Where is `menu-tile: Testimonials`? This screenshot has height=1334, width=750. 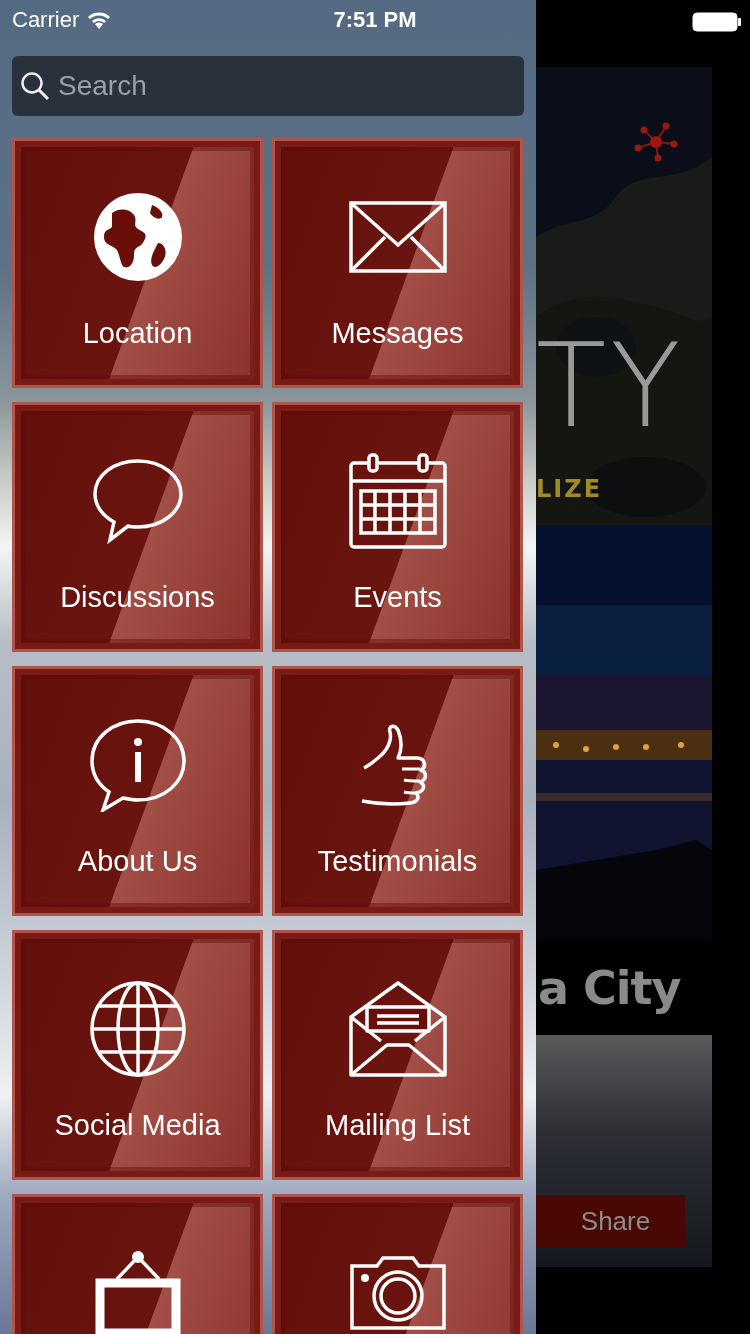 menu-tile: Testimonials is located at coordinates (397, 791).